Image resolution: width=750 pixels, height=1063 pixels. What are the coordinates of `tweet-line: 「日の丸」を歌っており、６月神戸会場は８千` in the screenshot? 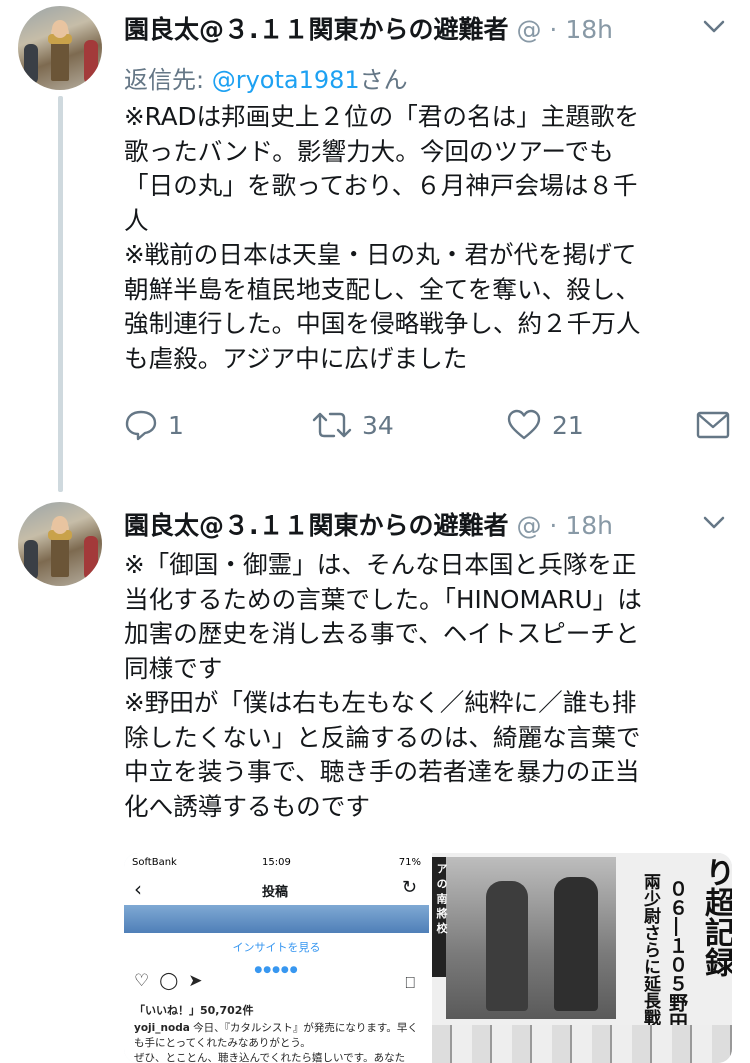 It's located at (381, 185).